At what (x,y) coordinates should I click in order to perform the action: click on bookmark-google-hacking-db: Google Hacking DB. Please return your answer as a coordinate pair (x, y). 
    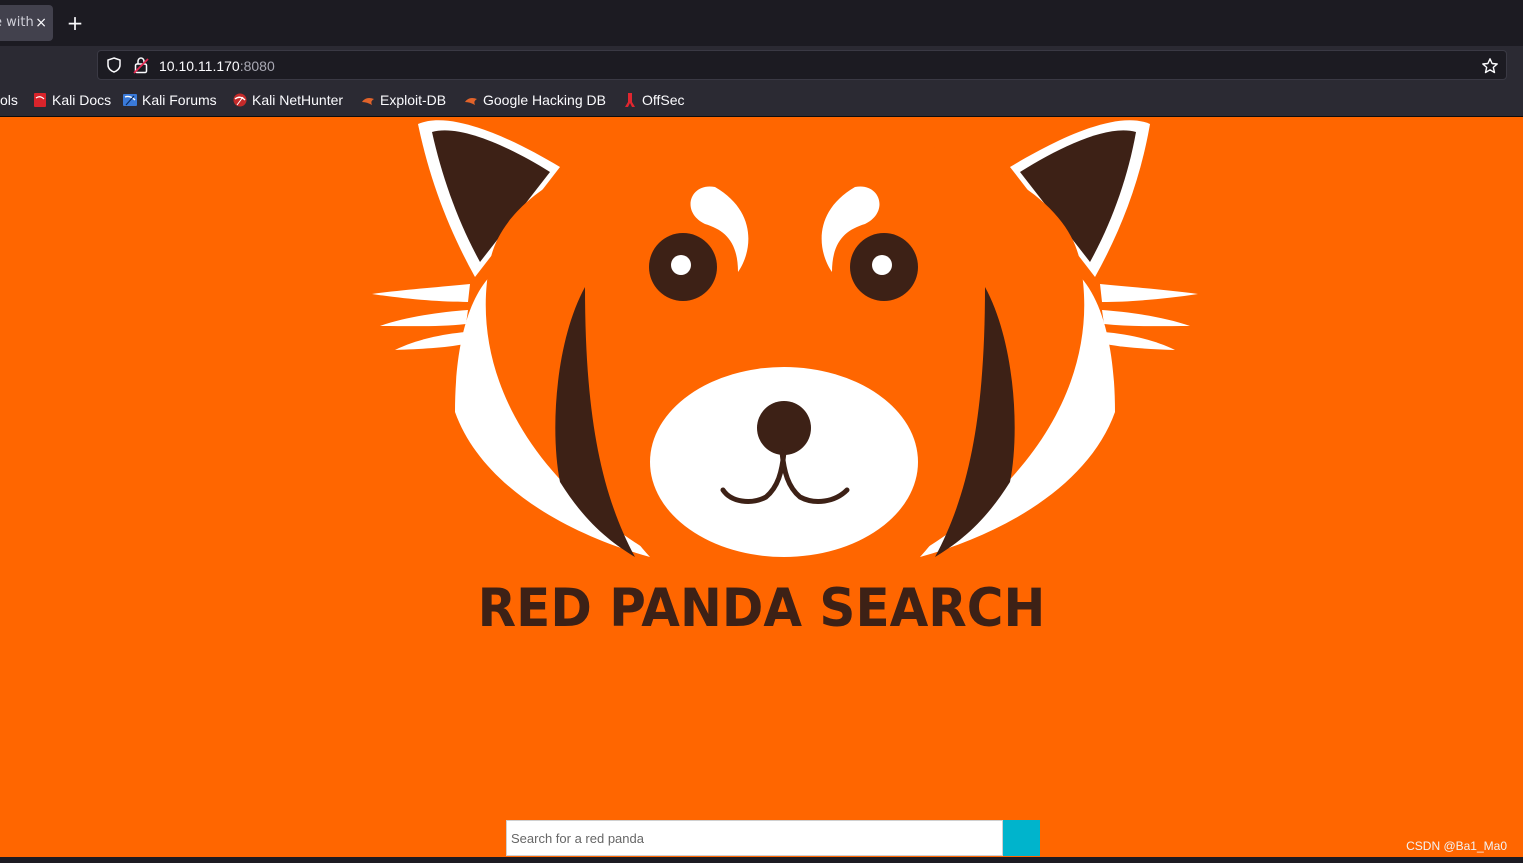
    Looking at the image, I should click on (535, 100).